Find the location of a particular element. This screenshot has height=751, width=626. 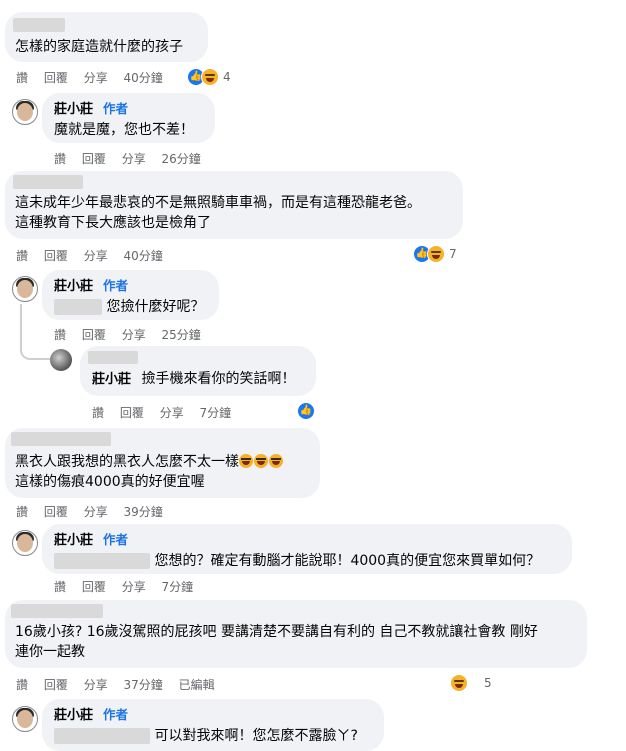

comment-bubble: 莊小莊 作者 您撿什麼好呢？ is located at coordinates (130, 295).